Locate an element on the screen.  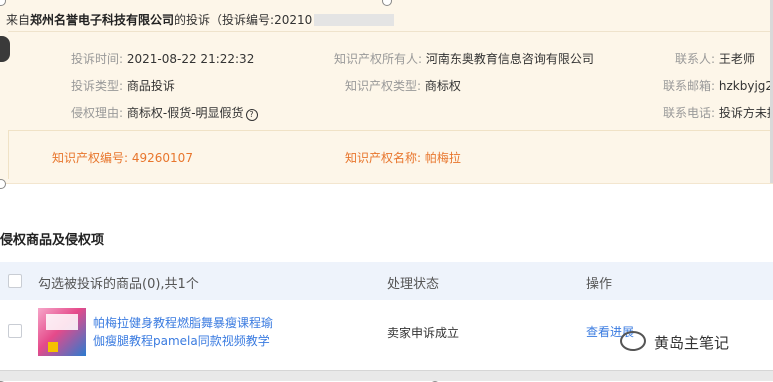
section-title: 侵权商品及侵权项 is located at coordinates (52, 240).